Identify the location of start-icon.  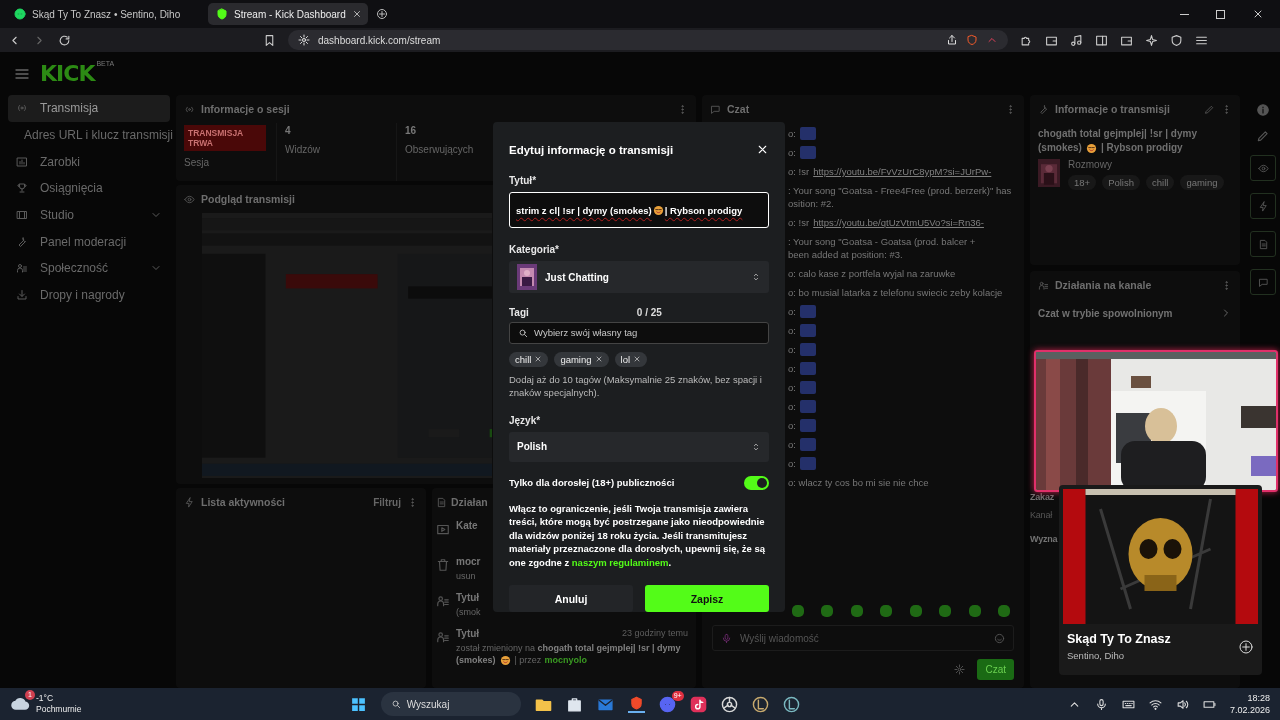
(358, 704).